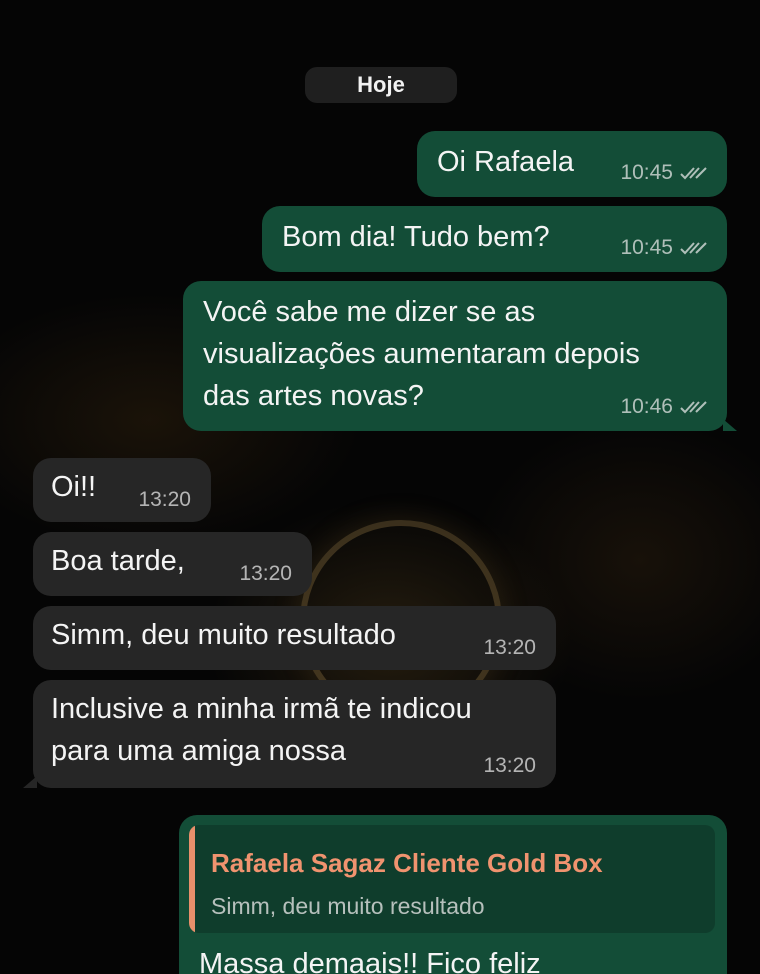 The image size is (760, 974). What do you see at coordinates (416, 237) in the screenshot?
I see `message-text: Bom dia! Tudo bem?` at bounding box center [416, 237].